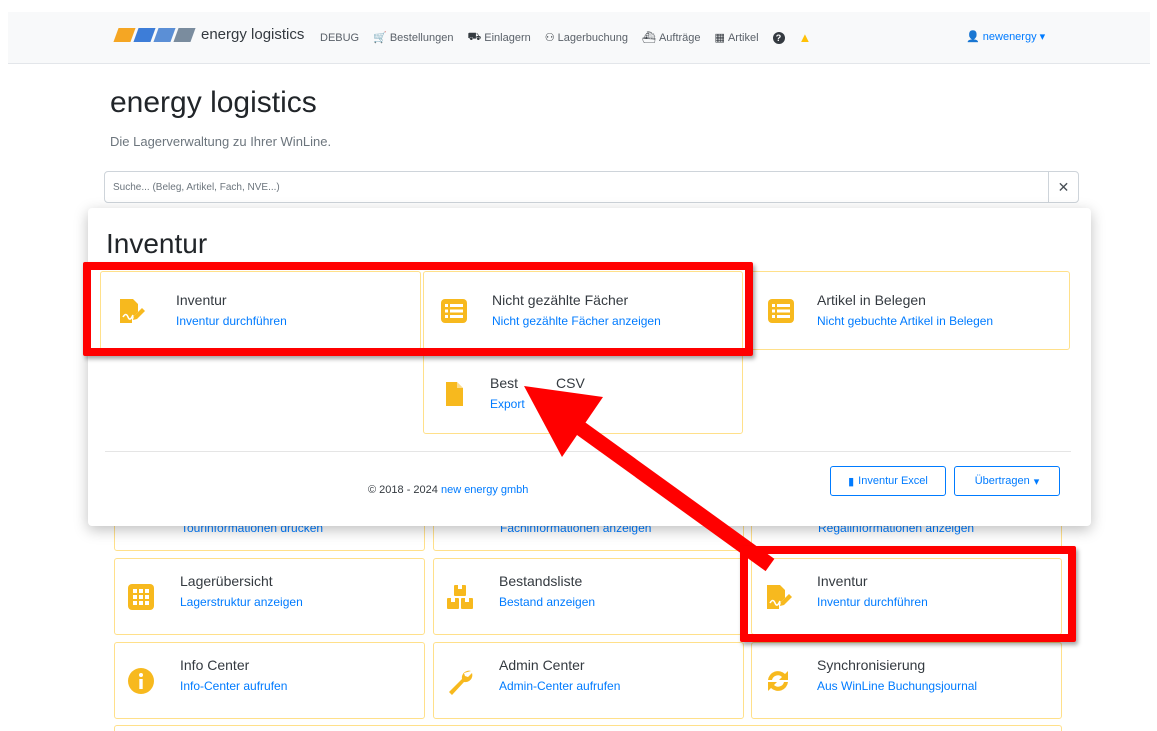 This screenshot has height=731, width=1157. What do you see at coordinates (418, 309) in the screenshot?
I see `annotation-highlight-modal-cards` at bounding box center [418, 309].